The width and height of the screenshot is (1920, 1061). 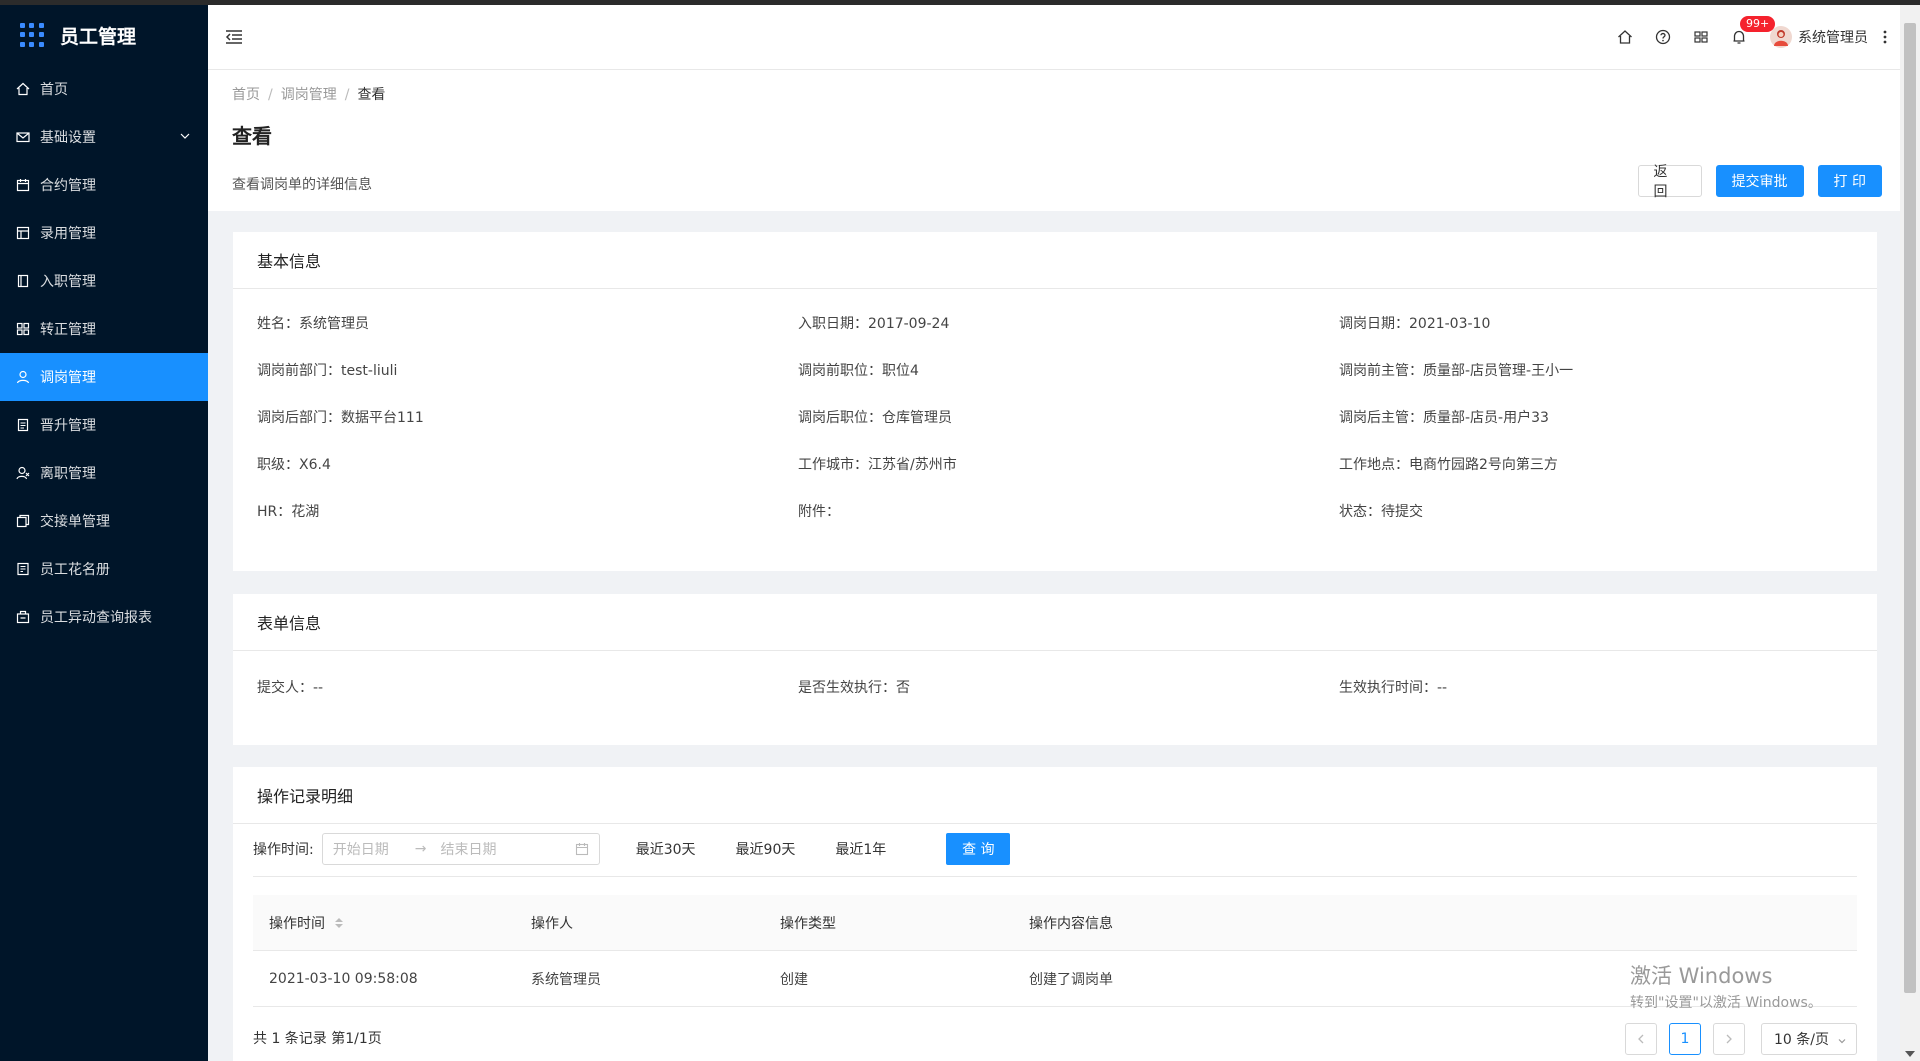 I want to click on page-size-value: 10 条/页, so click(x=1801, y=1040).